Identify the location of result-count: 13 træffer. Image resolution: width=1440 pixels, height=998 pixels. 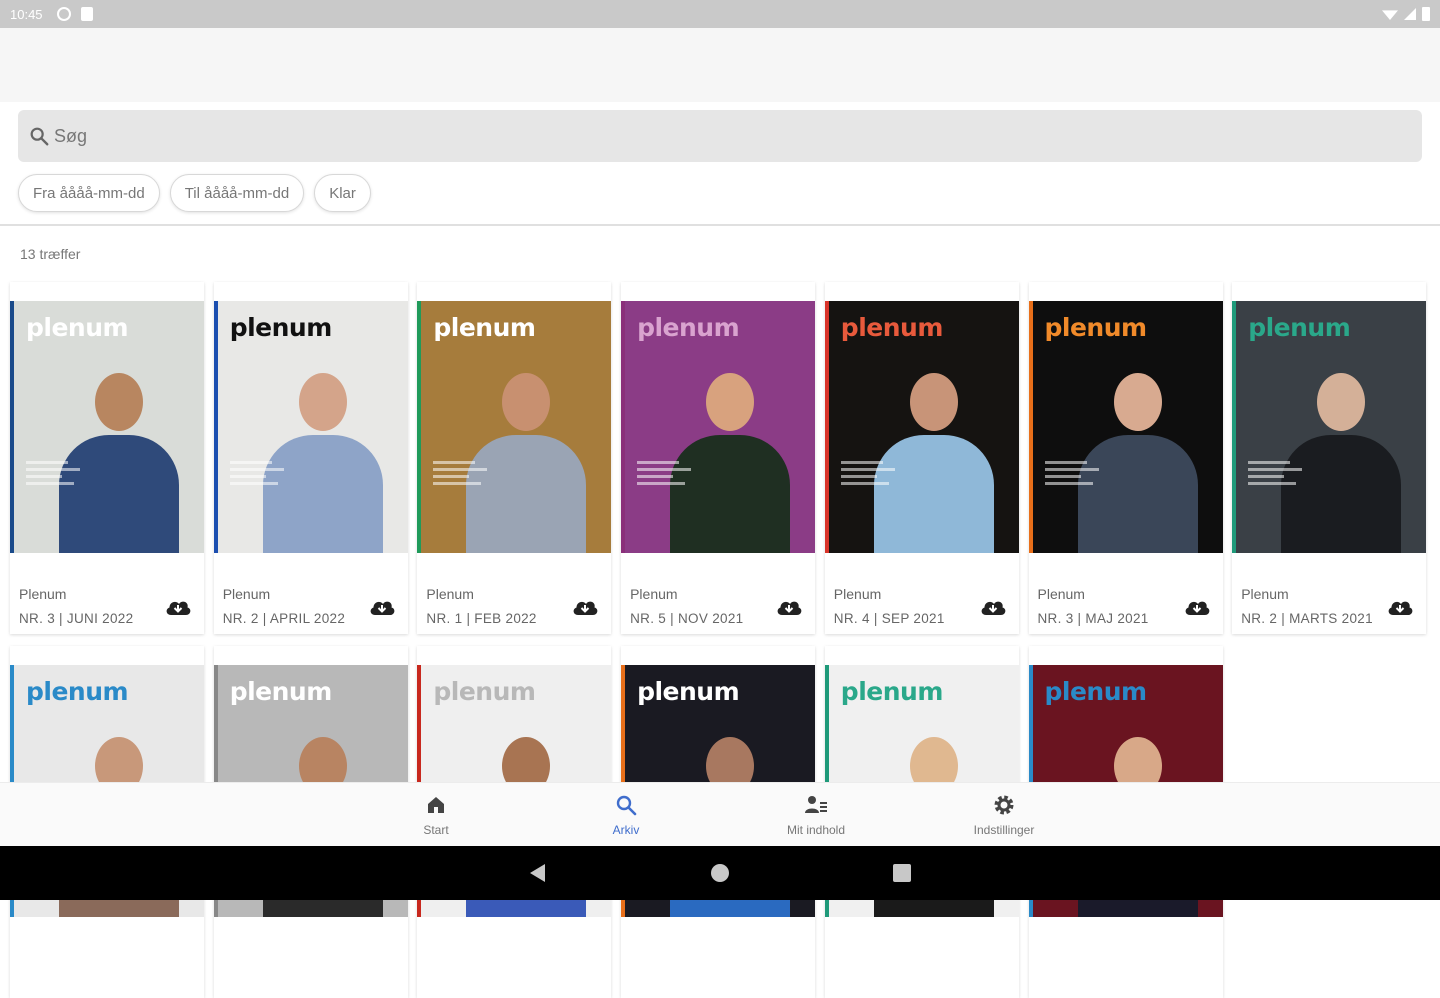
(50, 254).